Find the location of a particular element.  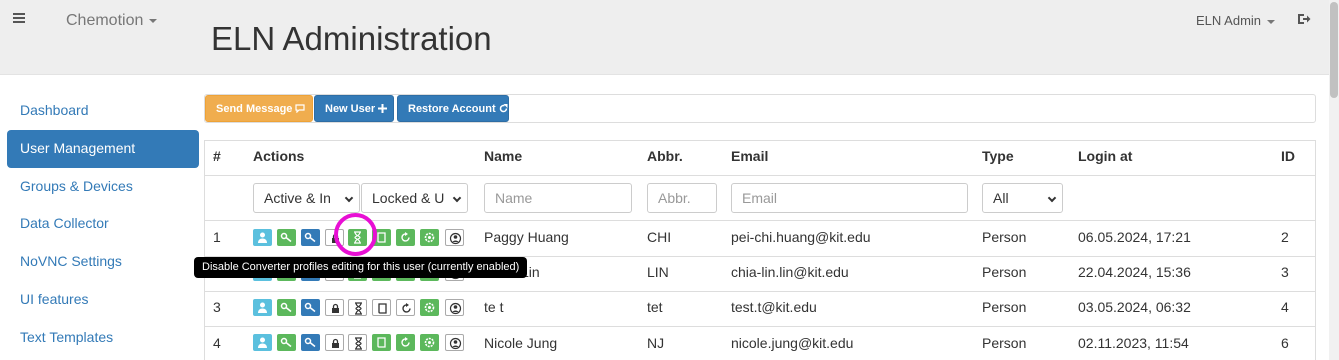

send-message-button: Send Message is located at coordinates (259, 108).